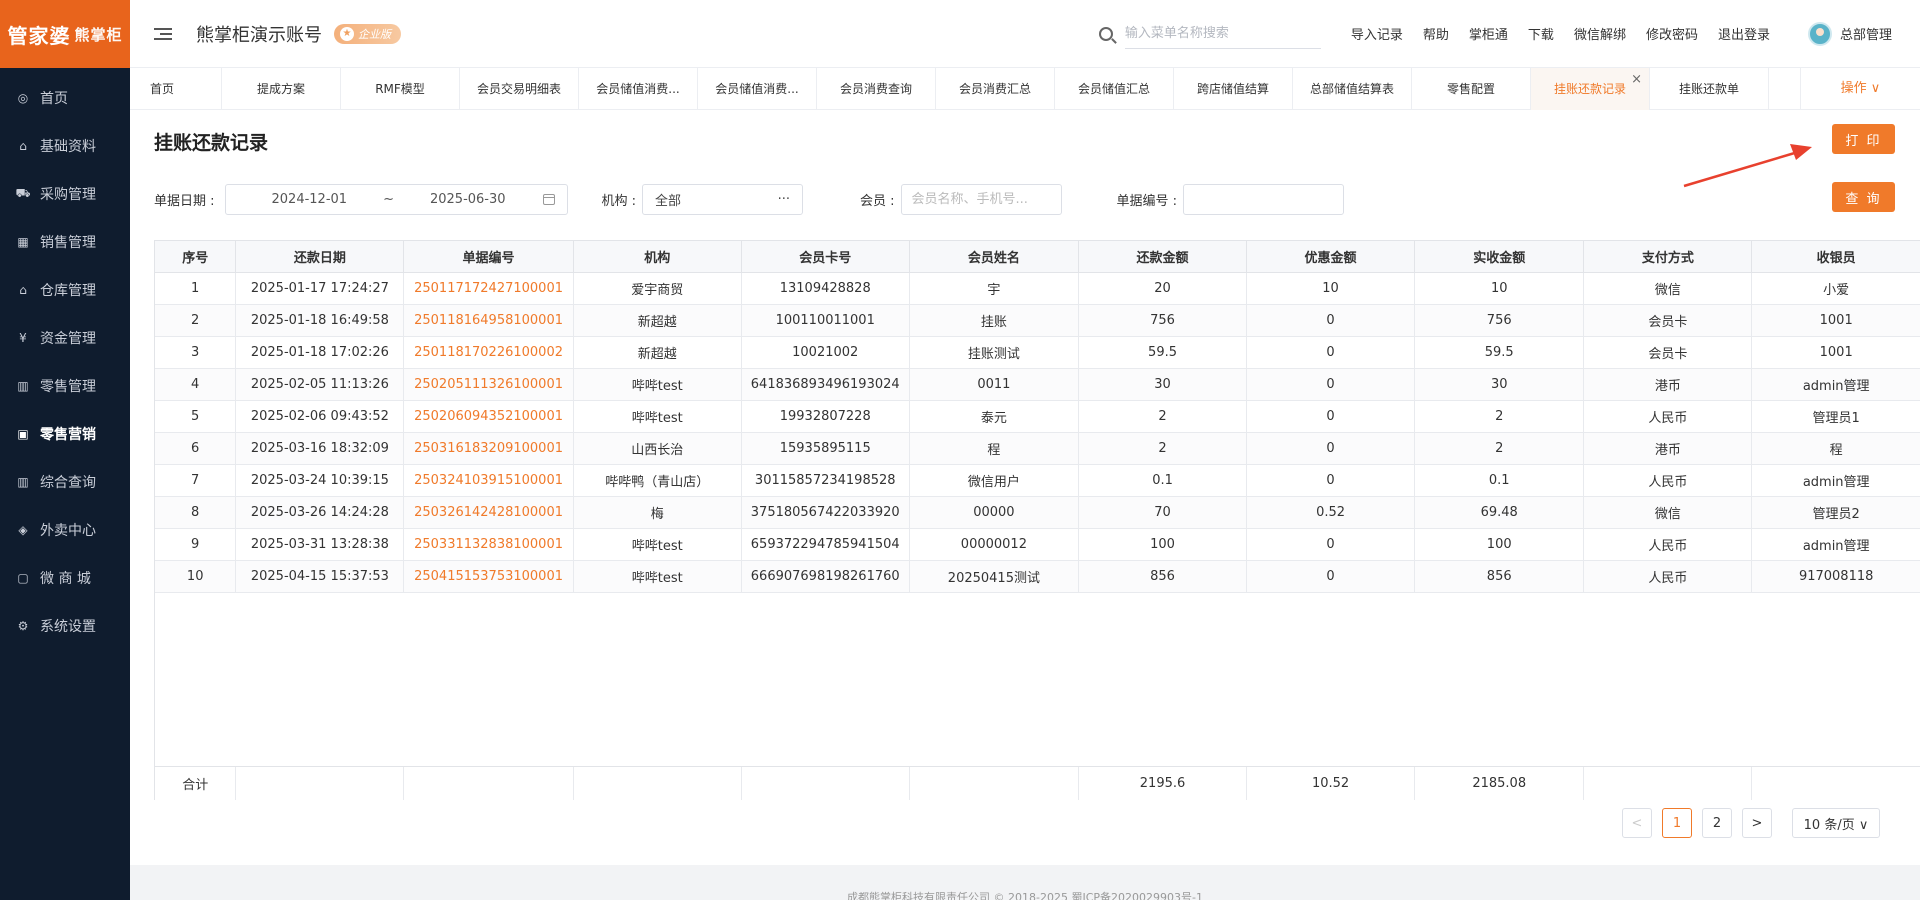 Image resolution: width=1920 pixels, height=900 pixels. Describe the element at coordinates (723, 199) in the screenshot. I see `org-select: 全部 ···` at that location.